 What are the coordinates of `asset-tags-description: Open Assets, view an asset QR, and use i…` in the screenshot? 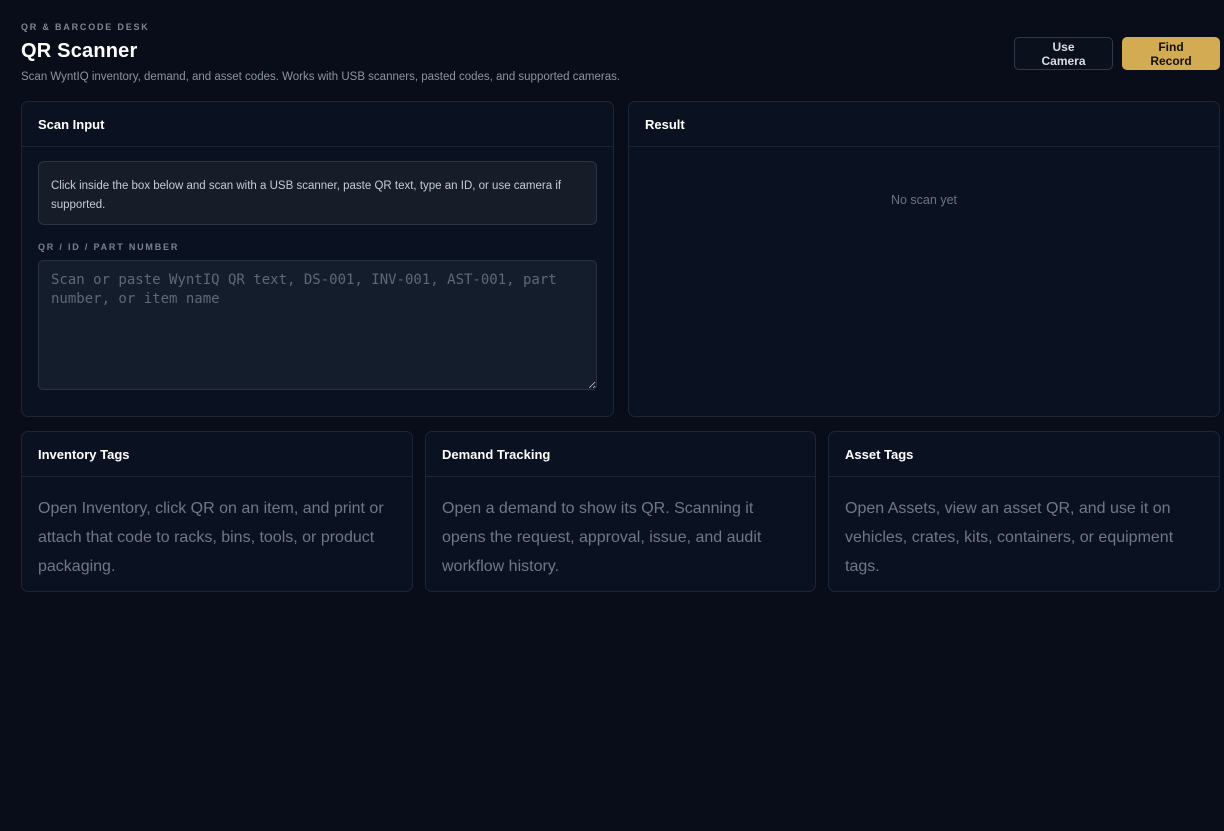 It's located at (1009, 537).